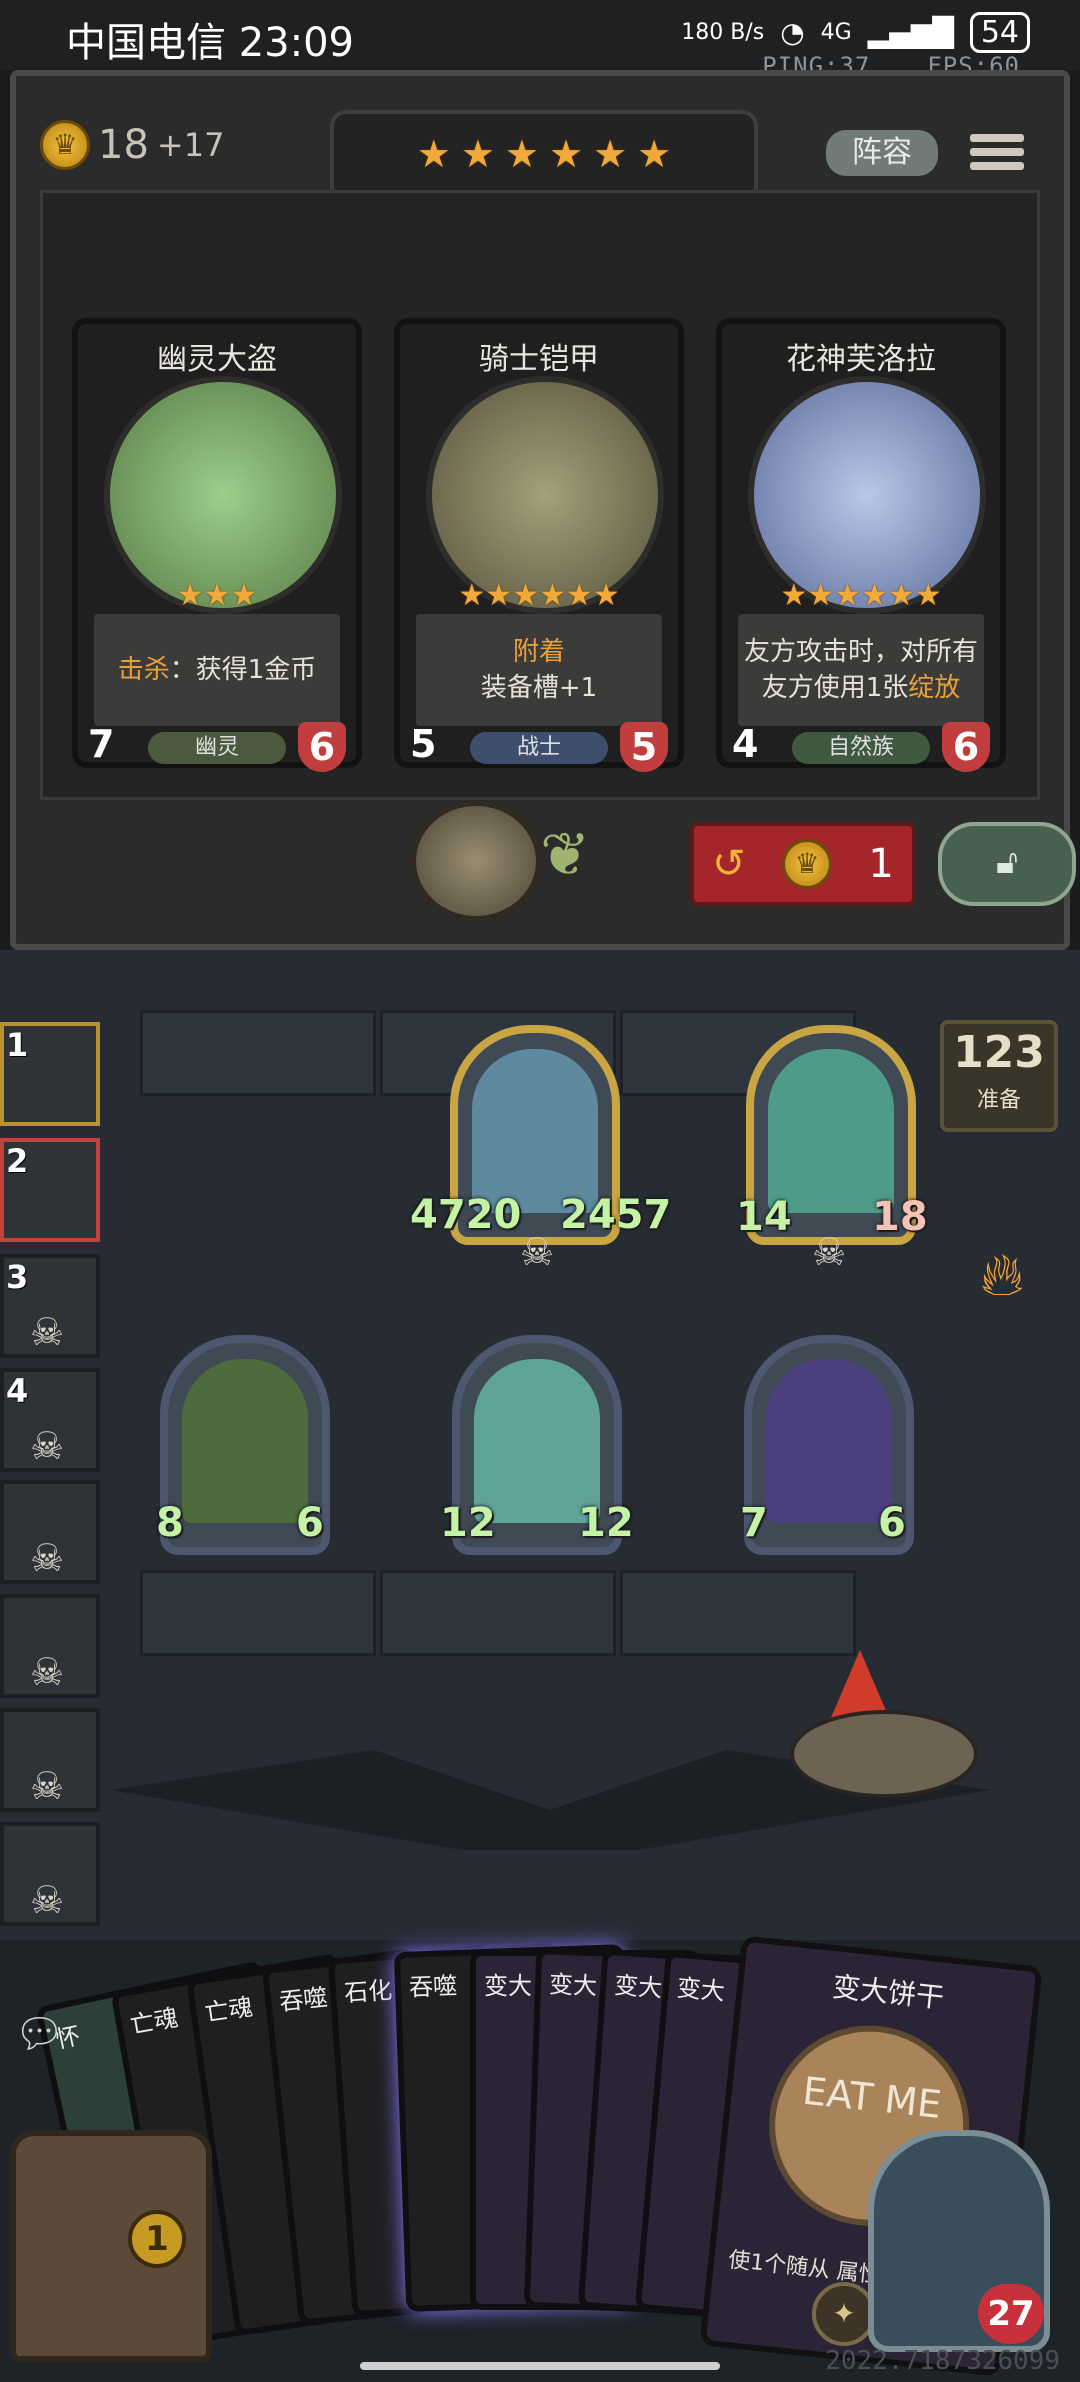 The image size is (1080, 2382). I want to click on roster-player-7: ☠, so click(50, 1760).